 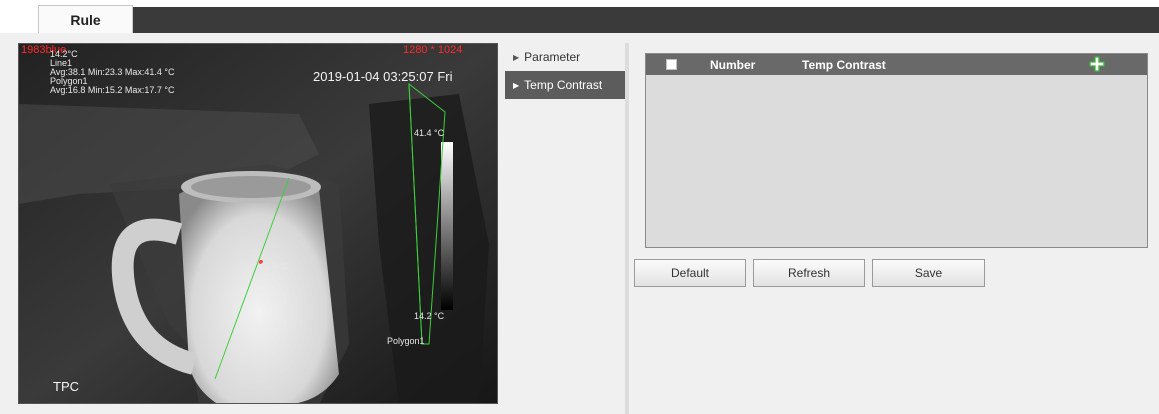 What do you see at coordinates (1097, 64) in the screenshot?
I see `add-icon` at bounding box center [1097, 64].